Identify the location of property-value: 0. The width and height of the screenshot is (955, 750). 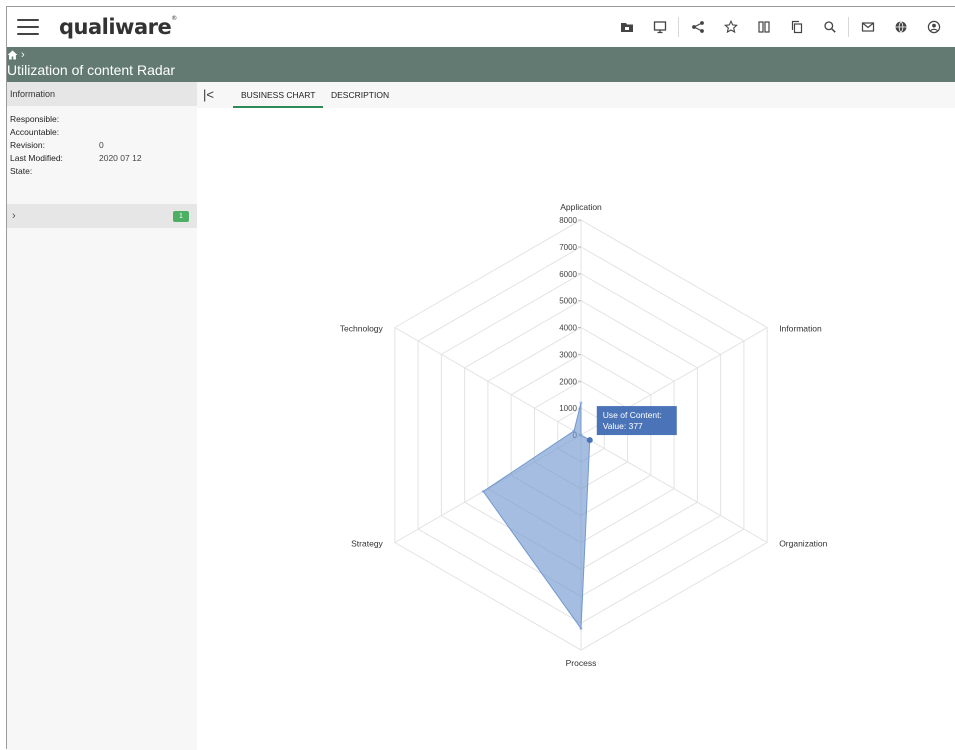
(101, 145).